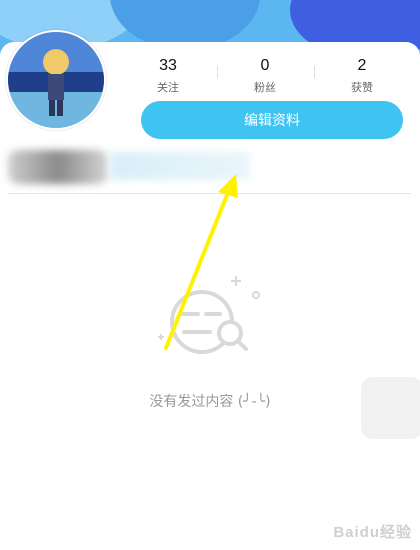  Describe the element at coordinates (362, 65) in the screenshot. I see `stat-likes-count: 2` at that location.